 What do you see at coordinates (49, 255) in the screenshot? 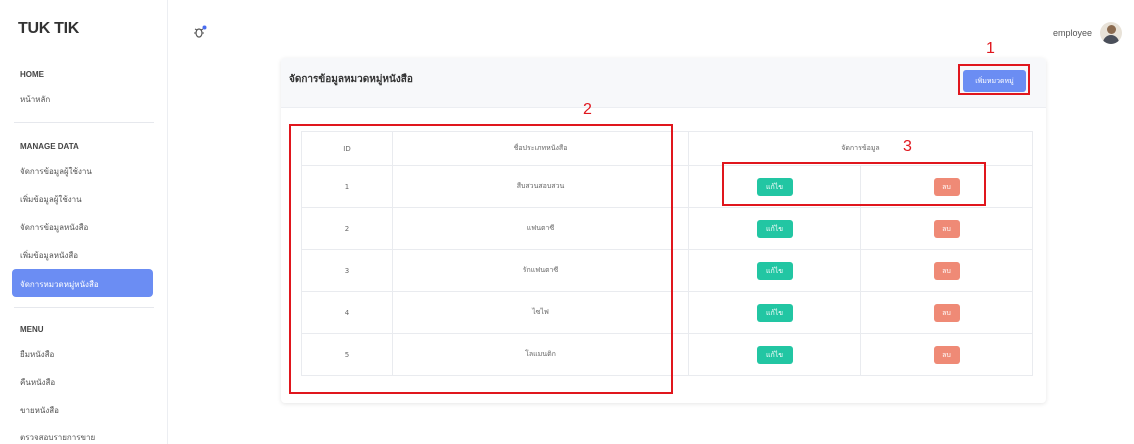
I see `sidebar-item-add-book: เพิ่มข้อมูลหนังสือ` at bounding box center [49, 255].